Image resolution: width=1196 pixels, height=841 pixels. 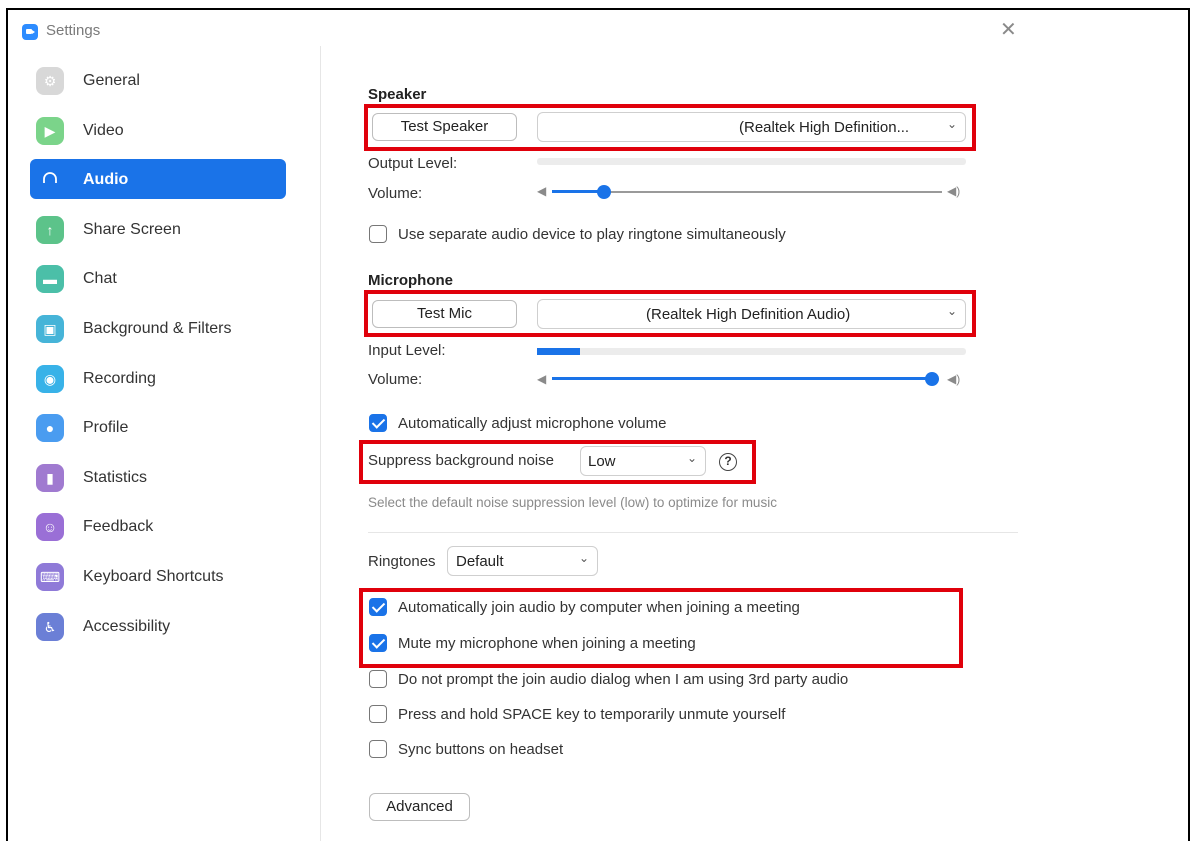 I want to click on background-icon: ▣, so click(x=50, y=328).